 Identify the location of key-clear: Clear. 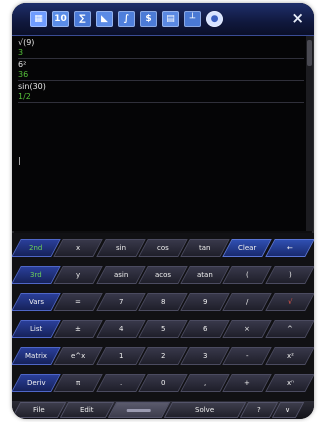
(247, 248).